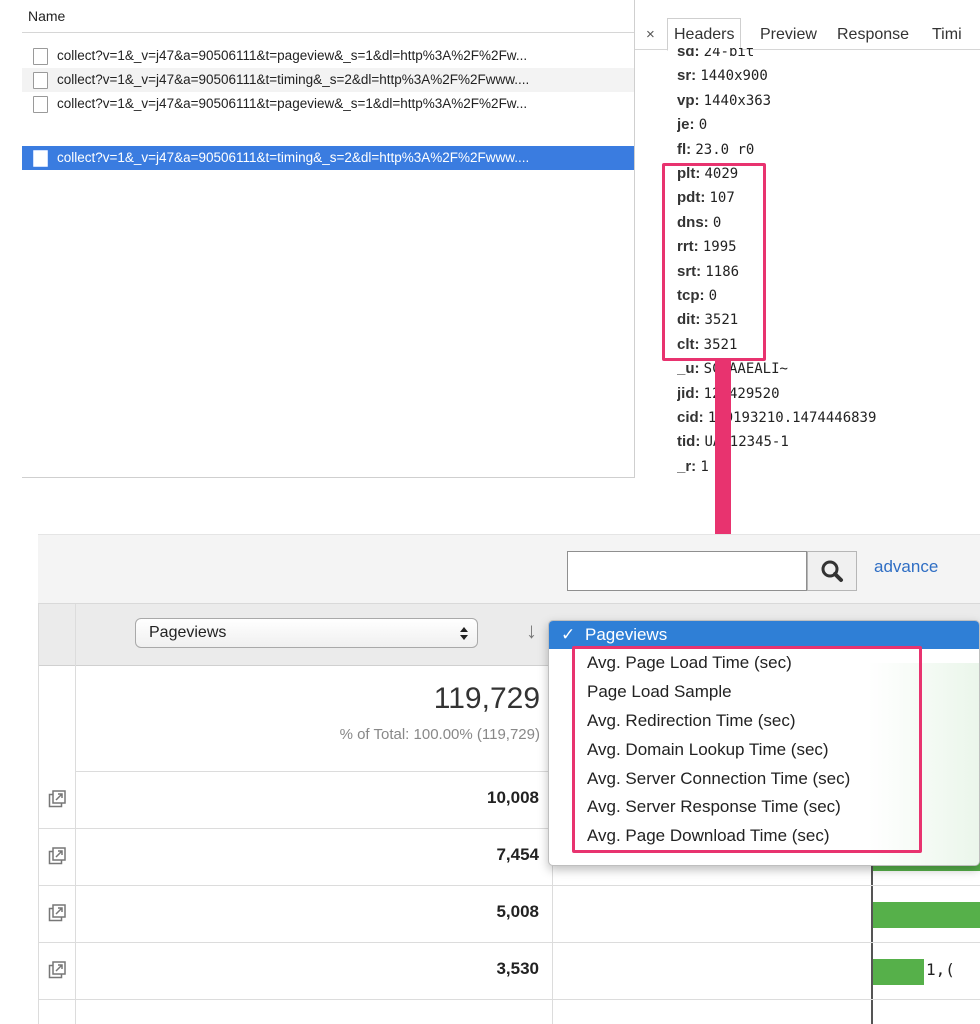  I want to click on total-percentage: % of Total: 100.00% (119,729), so click(439, 734).